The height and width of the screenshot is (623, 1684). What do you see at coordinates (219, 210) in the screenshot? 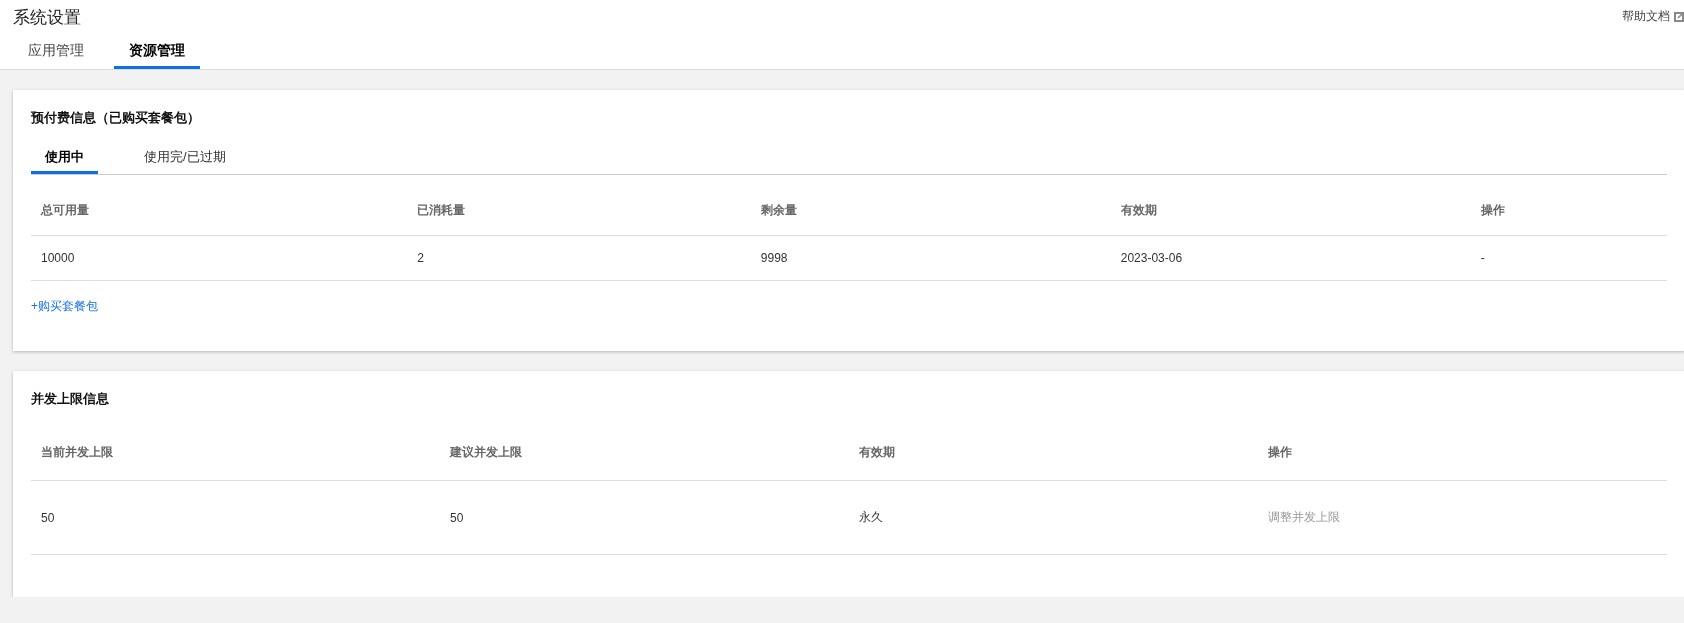
I see `column-header: 总可用量` at bounding box center [219, 210].